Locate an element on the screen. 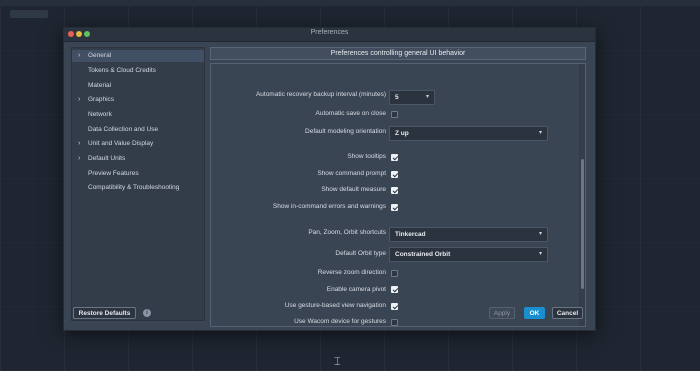  background-tab is located at coordinates (29, 14).